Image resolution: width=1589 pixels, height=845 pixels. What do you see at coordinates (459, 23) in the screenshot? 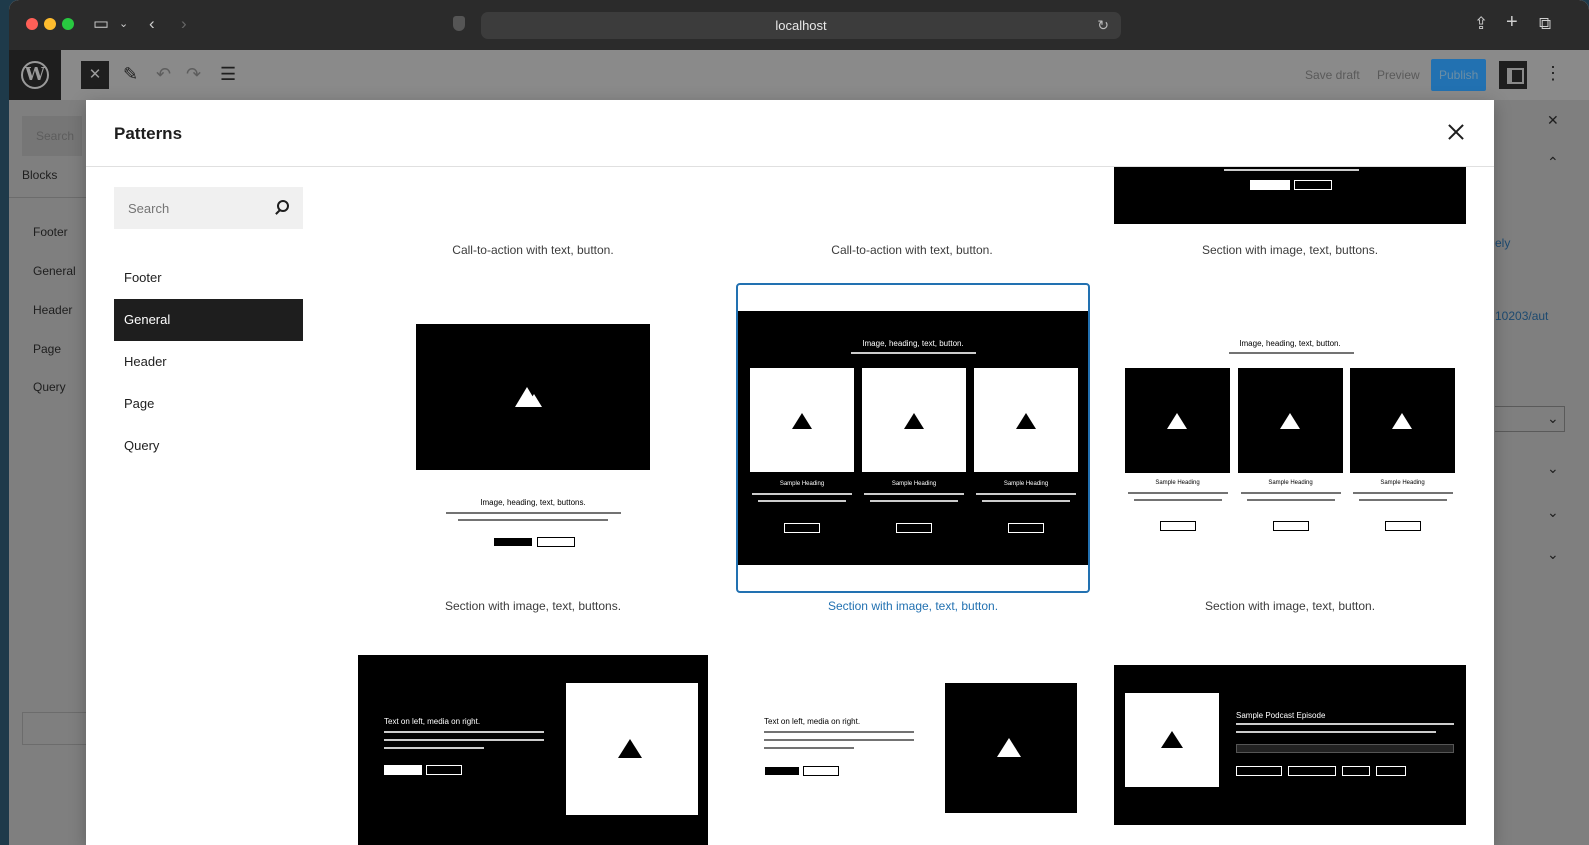
I see `privacy-shield-icon` at bounding box center [459, 23].